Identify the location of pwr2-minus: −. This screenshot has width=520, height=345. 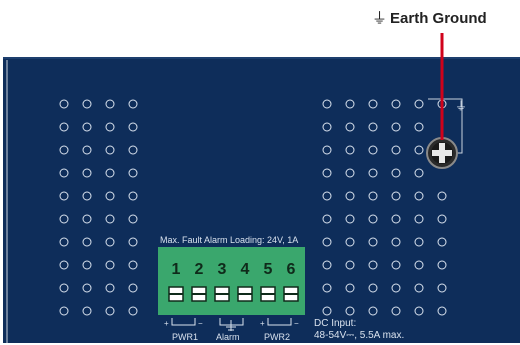
(296, 323).